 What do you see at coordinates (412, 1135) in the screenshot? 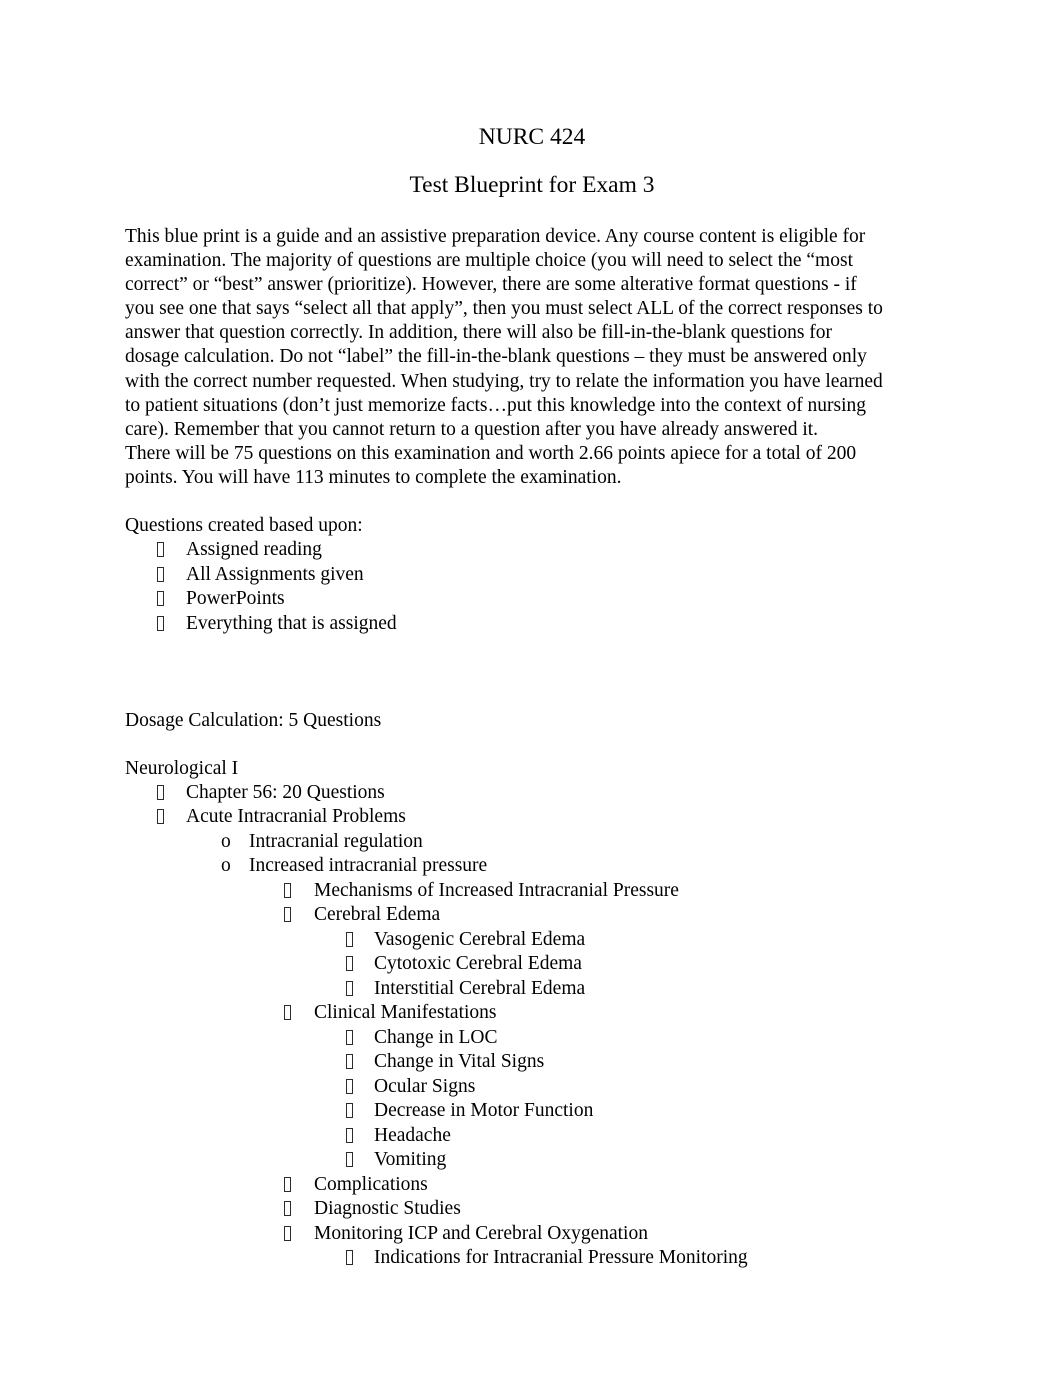
I see `outline-item-label: Headache` at bounding box center [412, 1135].